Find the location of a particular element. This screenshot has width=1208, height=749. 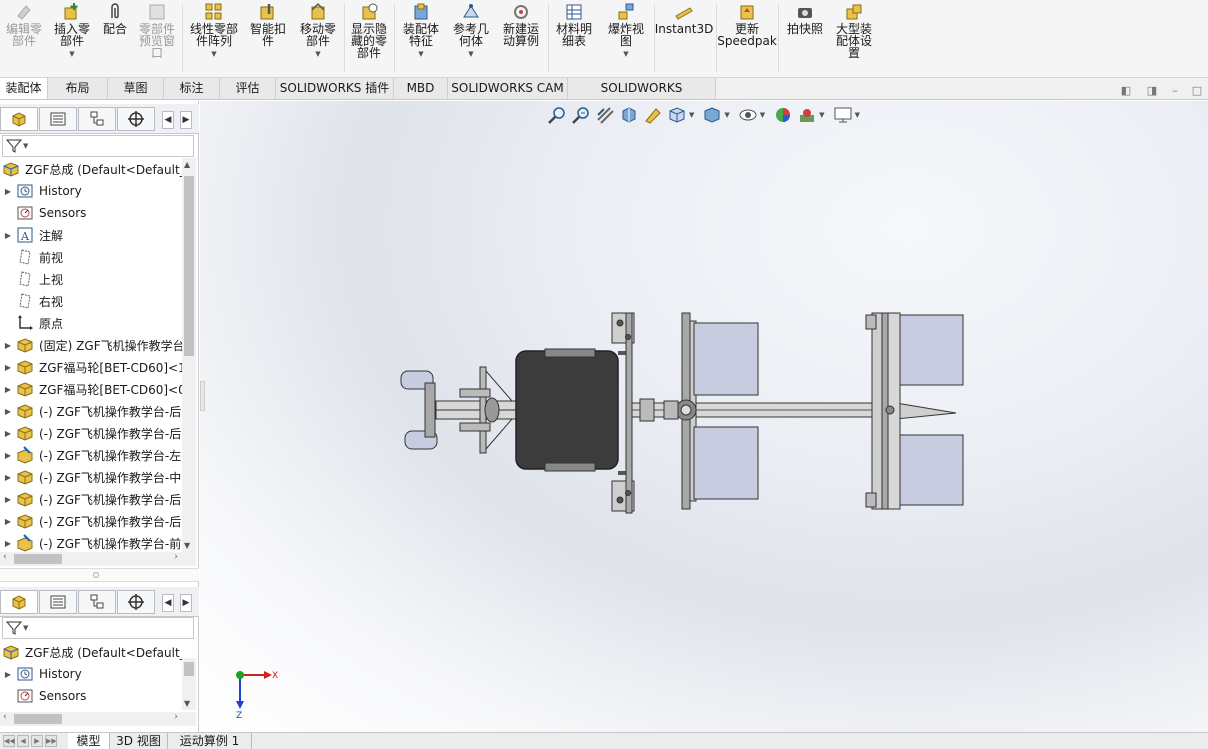

first-tab-icon: ◀◀ is located at coordinates (9, 741).